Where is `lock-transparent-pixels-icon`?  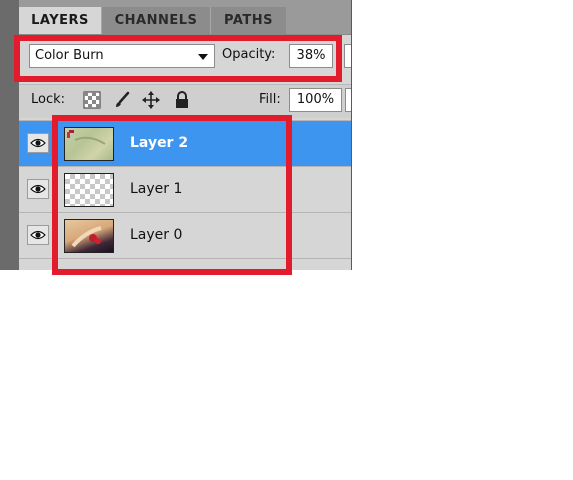 lock-transparent-pixels-icon is located at coordinates (92, 100).